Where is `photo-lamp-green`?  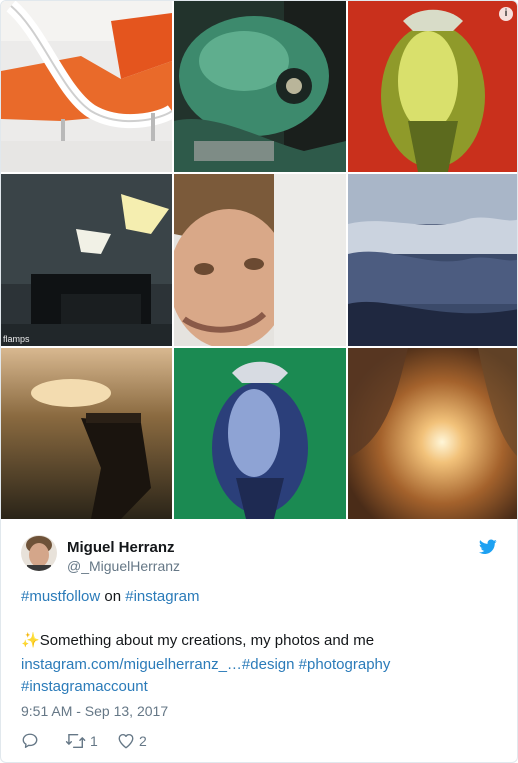 photo-lamp-green is located at coordinates (260, 433).